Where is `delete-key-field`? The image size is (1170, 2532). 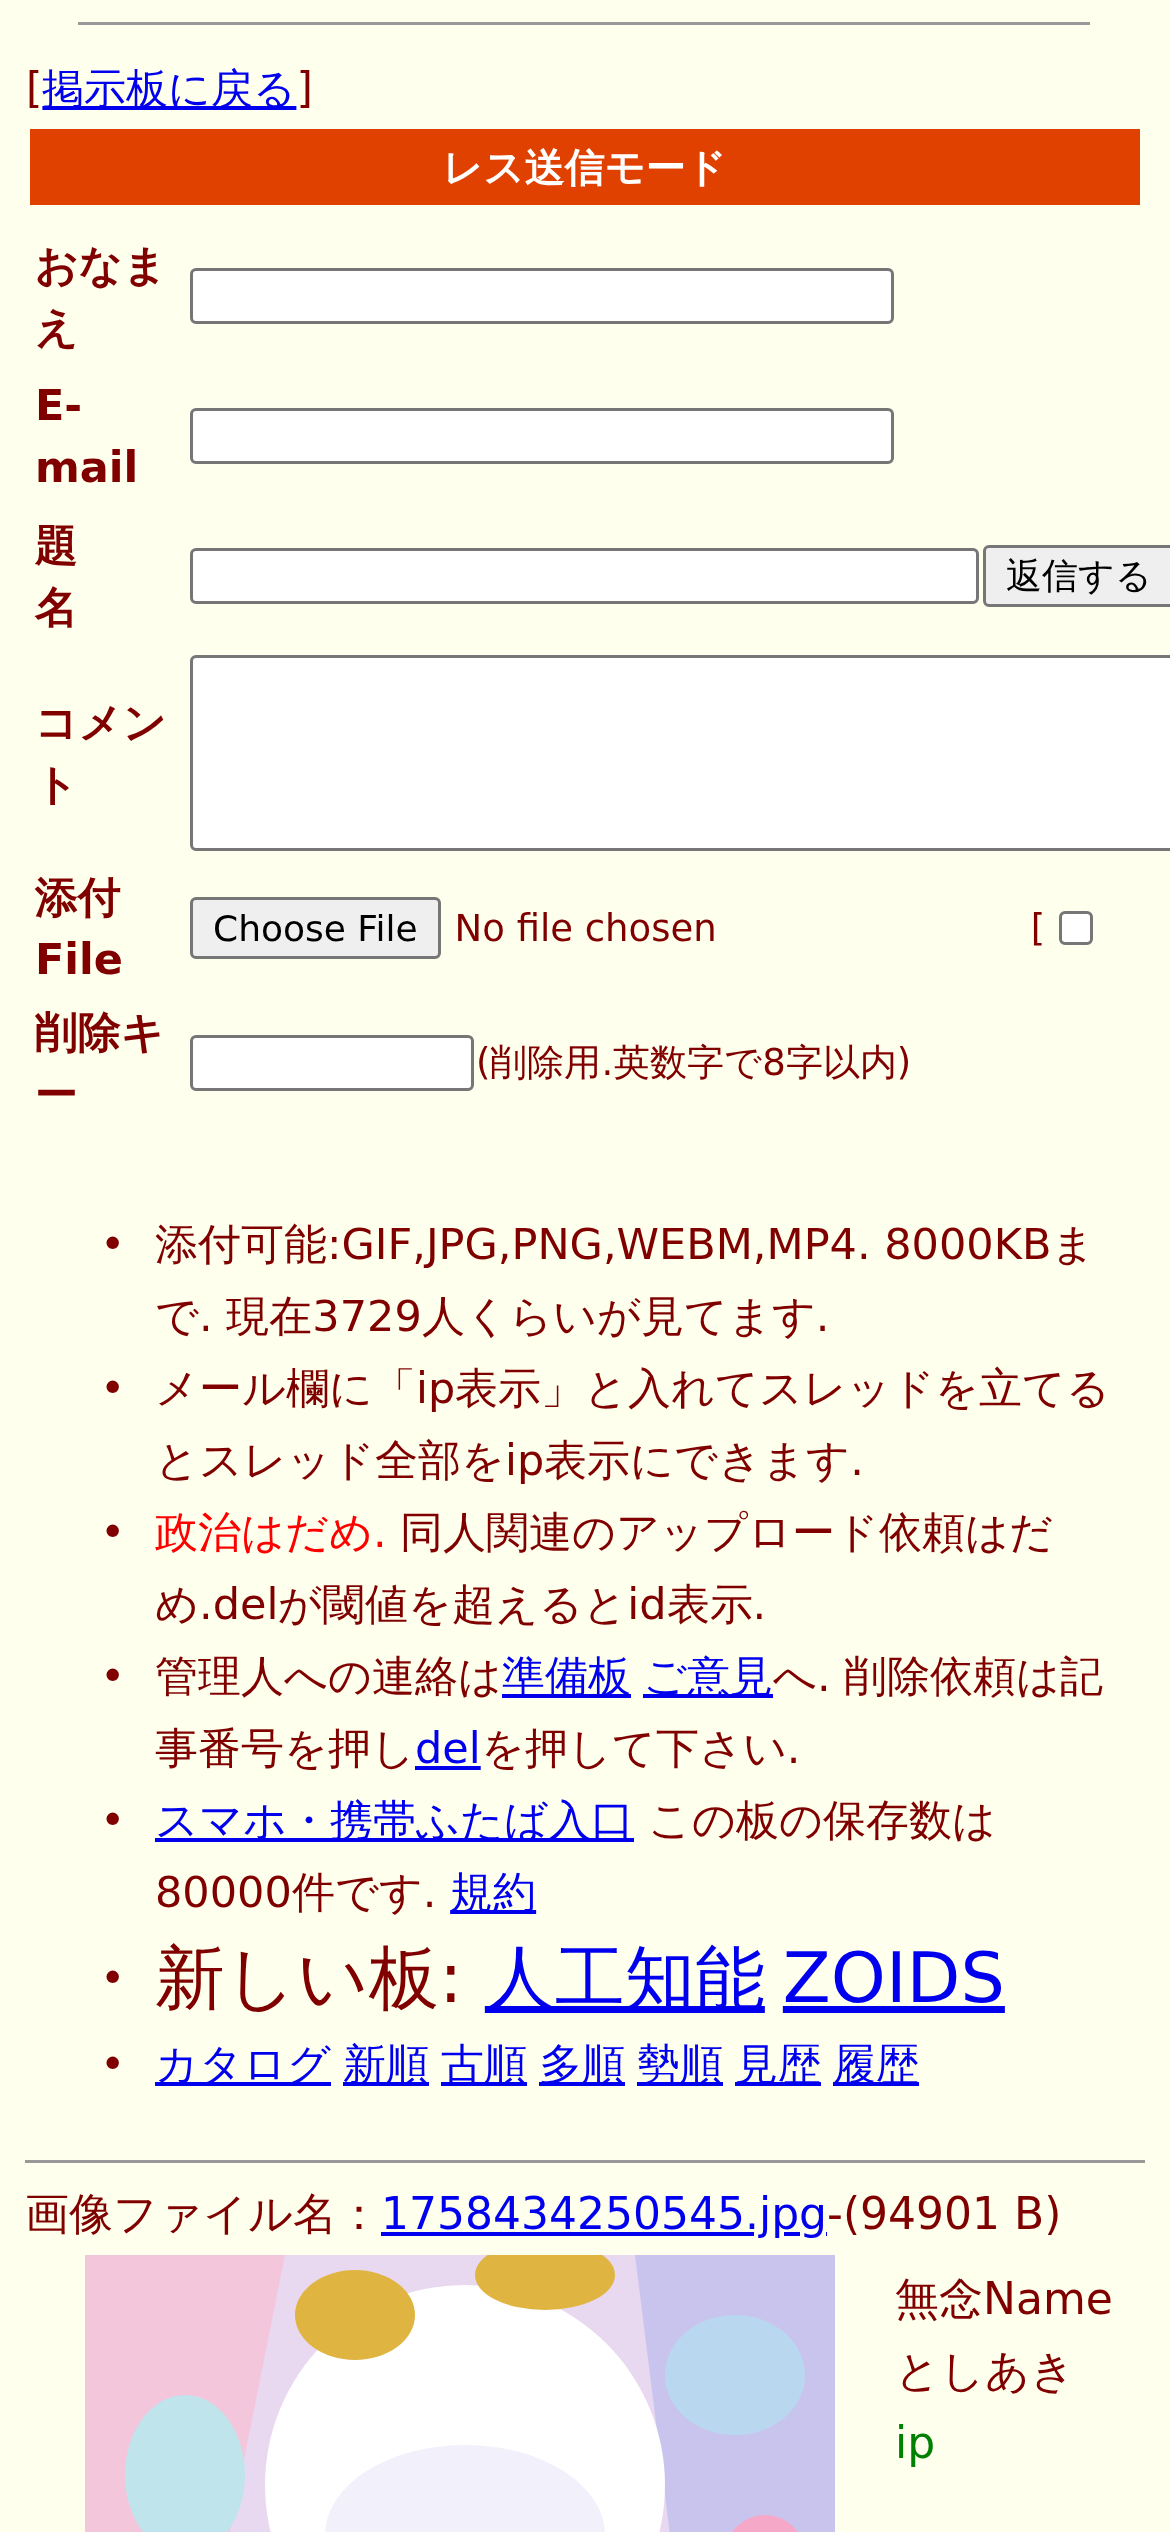
delete-key-field is located at coordinates (332, 1063).